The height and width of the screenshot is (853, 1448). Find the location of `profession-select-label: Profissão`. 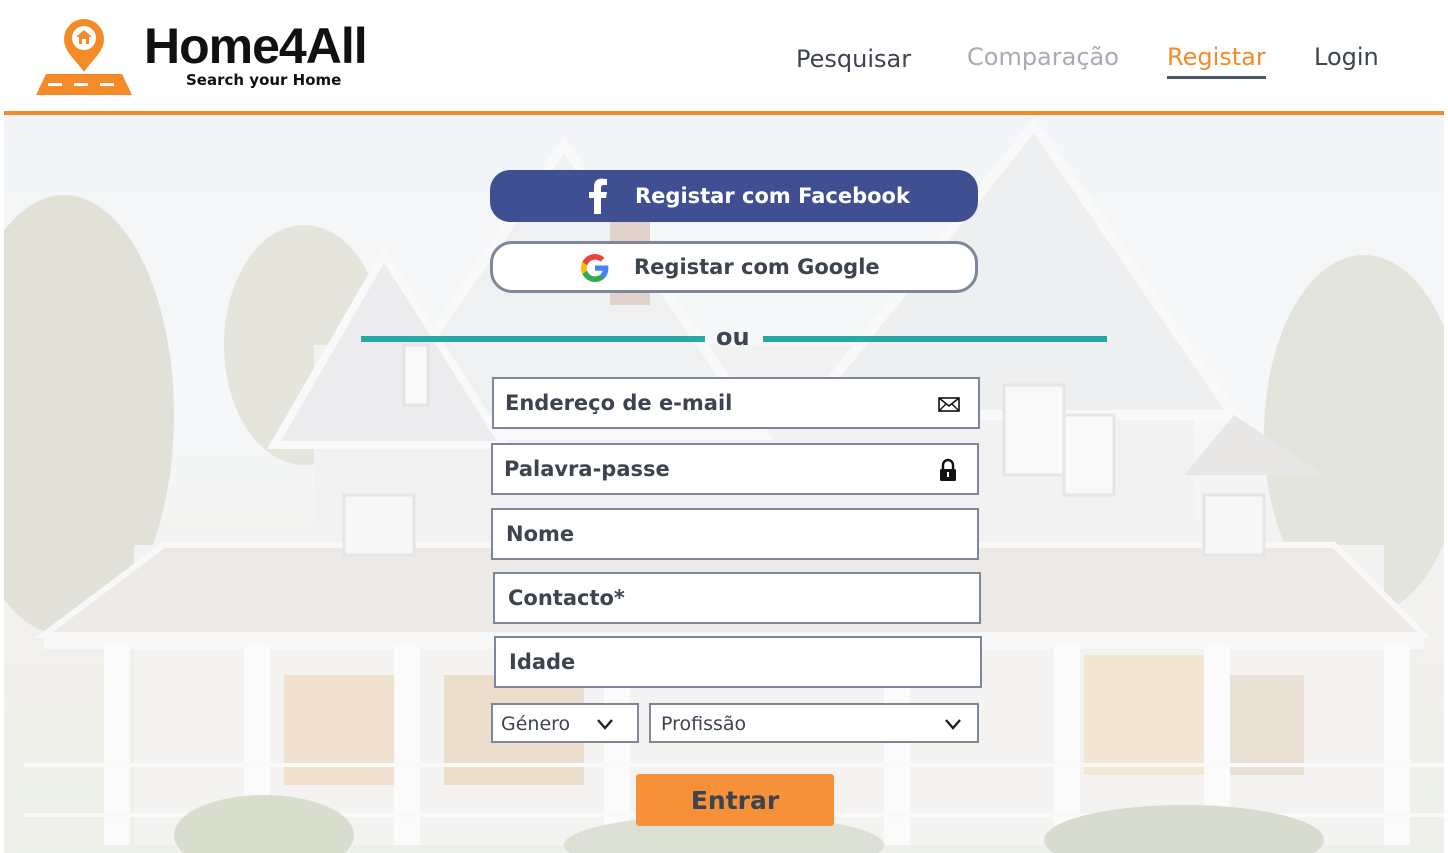

profession-select-label: Profissão is located at coordinates (704, 724).